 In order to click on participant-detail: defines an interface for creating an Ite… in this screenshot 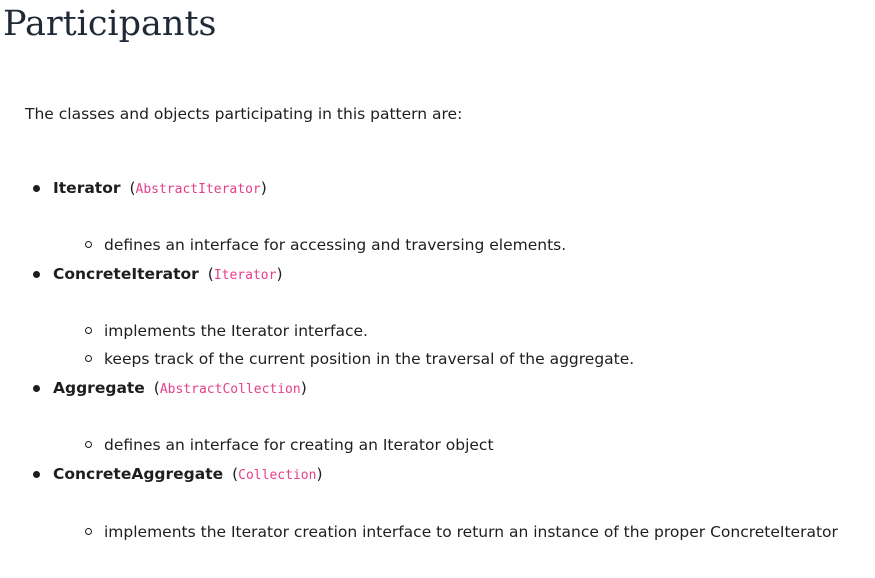, I will do `click(299, 445)`.